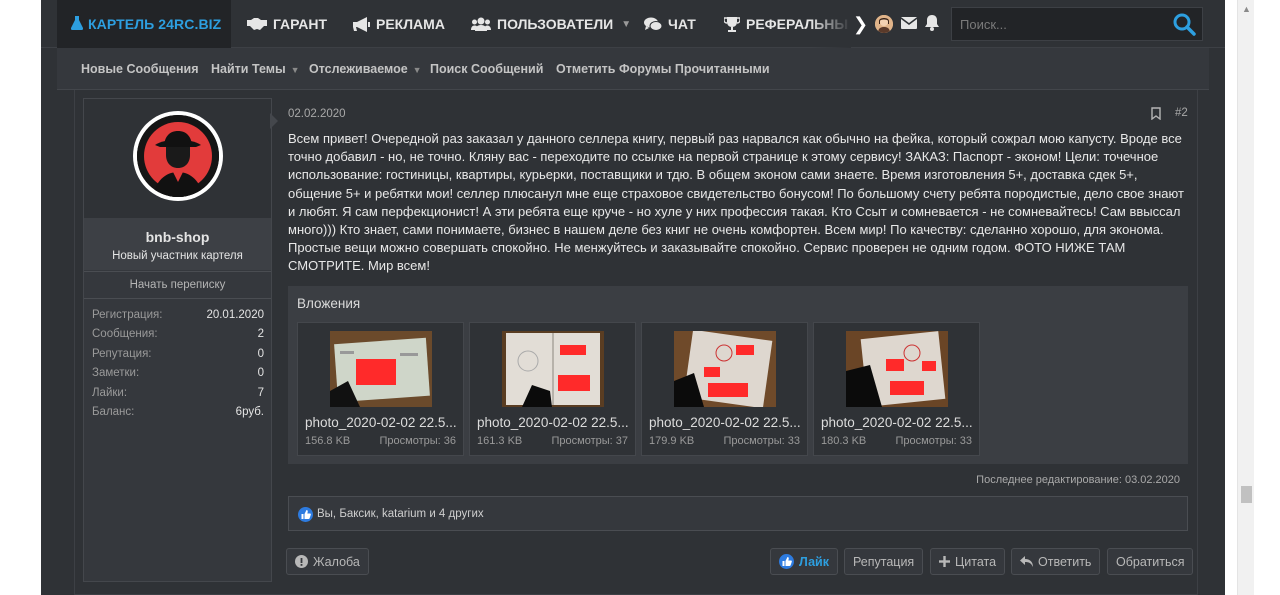 The image size is (1280, 595). Describe the element at coordinates (738, 513) in the screenshot. I see `reactions-bar: Вы, Баксик, katarium и 4 других` at that location.